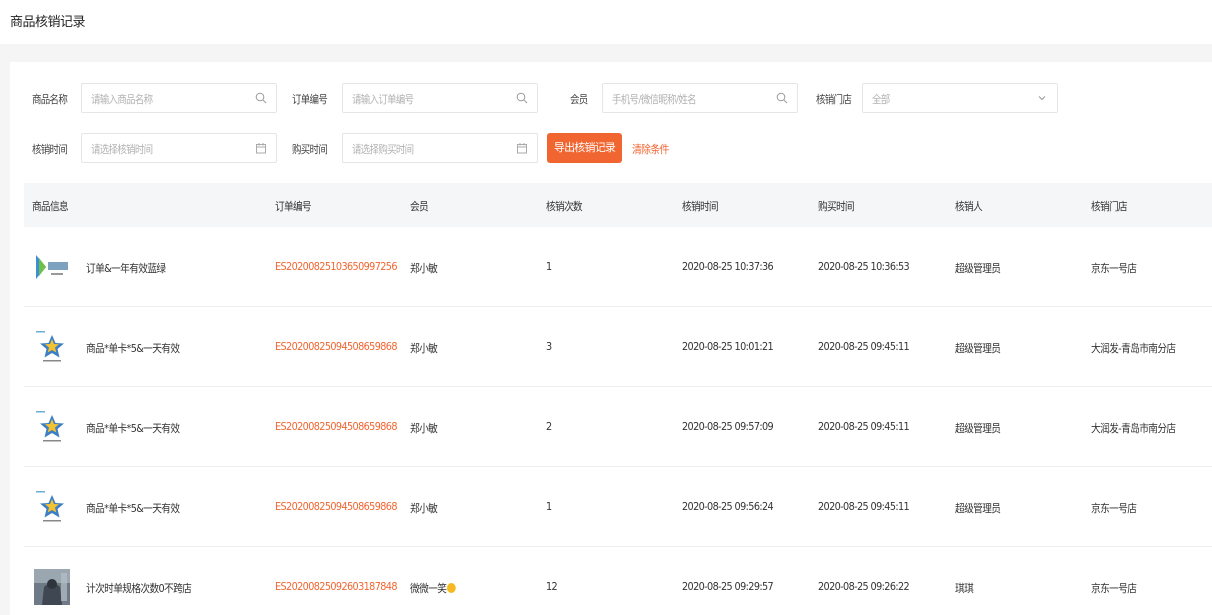 This screenshot has height=615, width=1212. I want to click on clear-filters-link: 清除条件, so click(650, 149).